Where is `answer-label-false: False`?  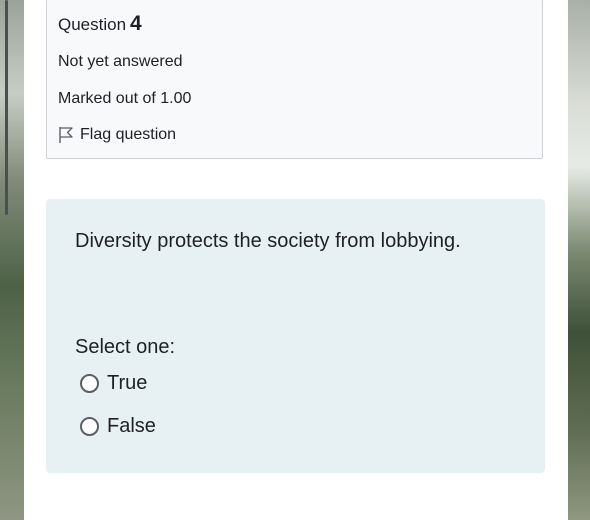 answer-label-false: False is located at coordinates (131, 426).